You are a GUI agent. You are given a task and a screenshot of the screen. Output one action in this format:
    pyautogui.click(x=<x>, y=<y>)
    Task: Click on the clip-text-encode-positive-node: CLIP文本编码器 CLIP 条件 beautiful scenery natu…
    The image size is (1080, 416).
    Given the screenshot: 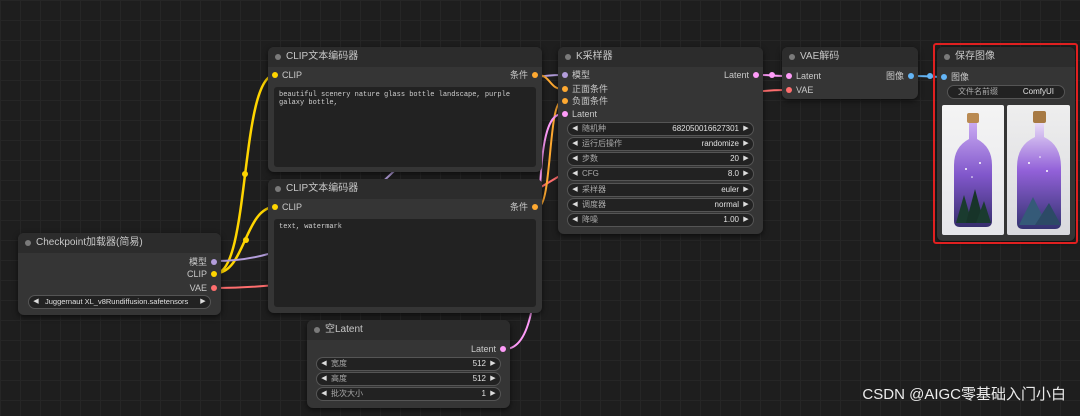 What is the action you would take?
    pyautogui.click(x=405, y=109)
    